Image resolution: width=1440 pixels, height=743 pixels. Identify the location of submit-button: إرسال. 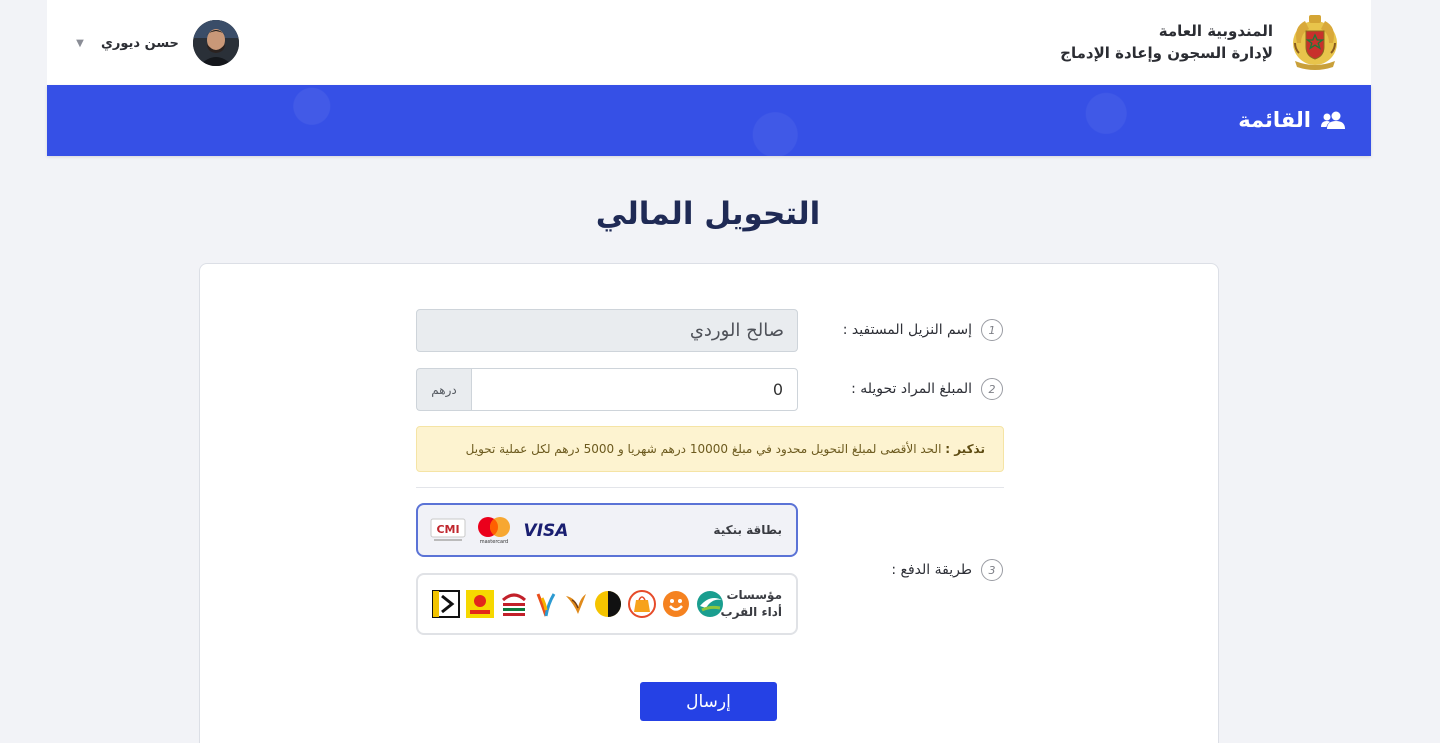
(708, 701).